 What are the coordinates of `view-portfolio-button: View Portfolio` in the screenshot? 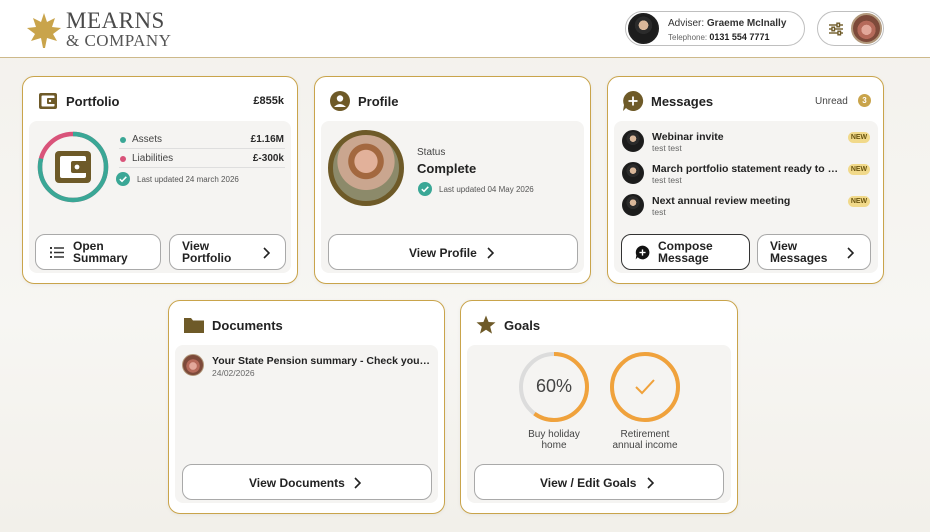 It's located at (227, 252).